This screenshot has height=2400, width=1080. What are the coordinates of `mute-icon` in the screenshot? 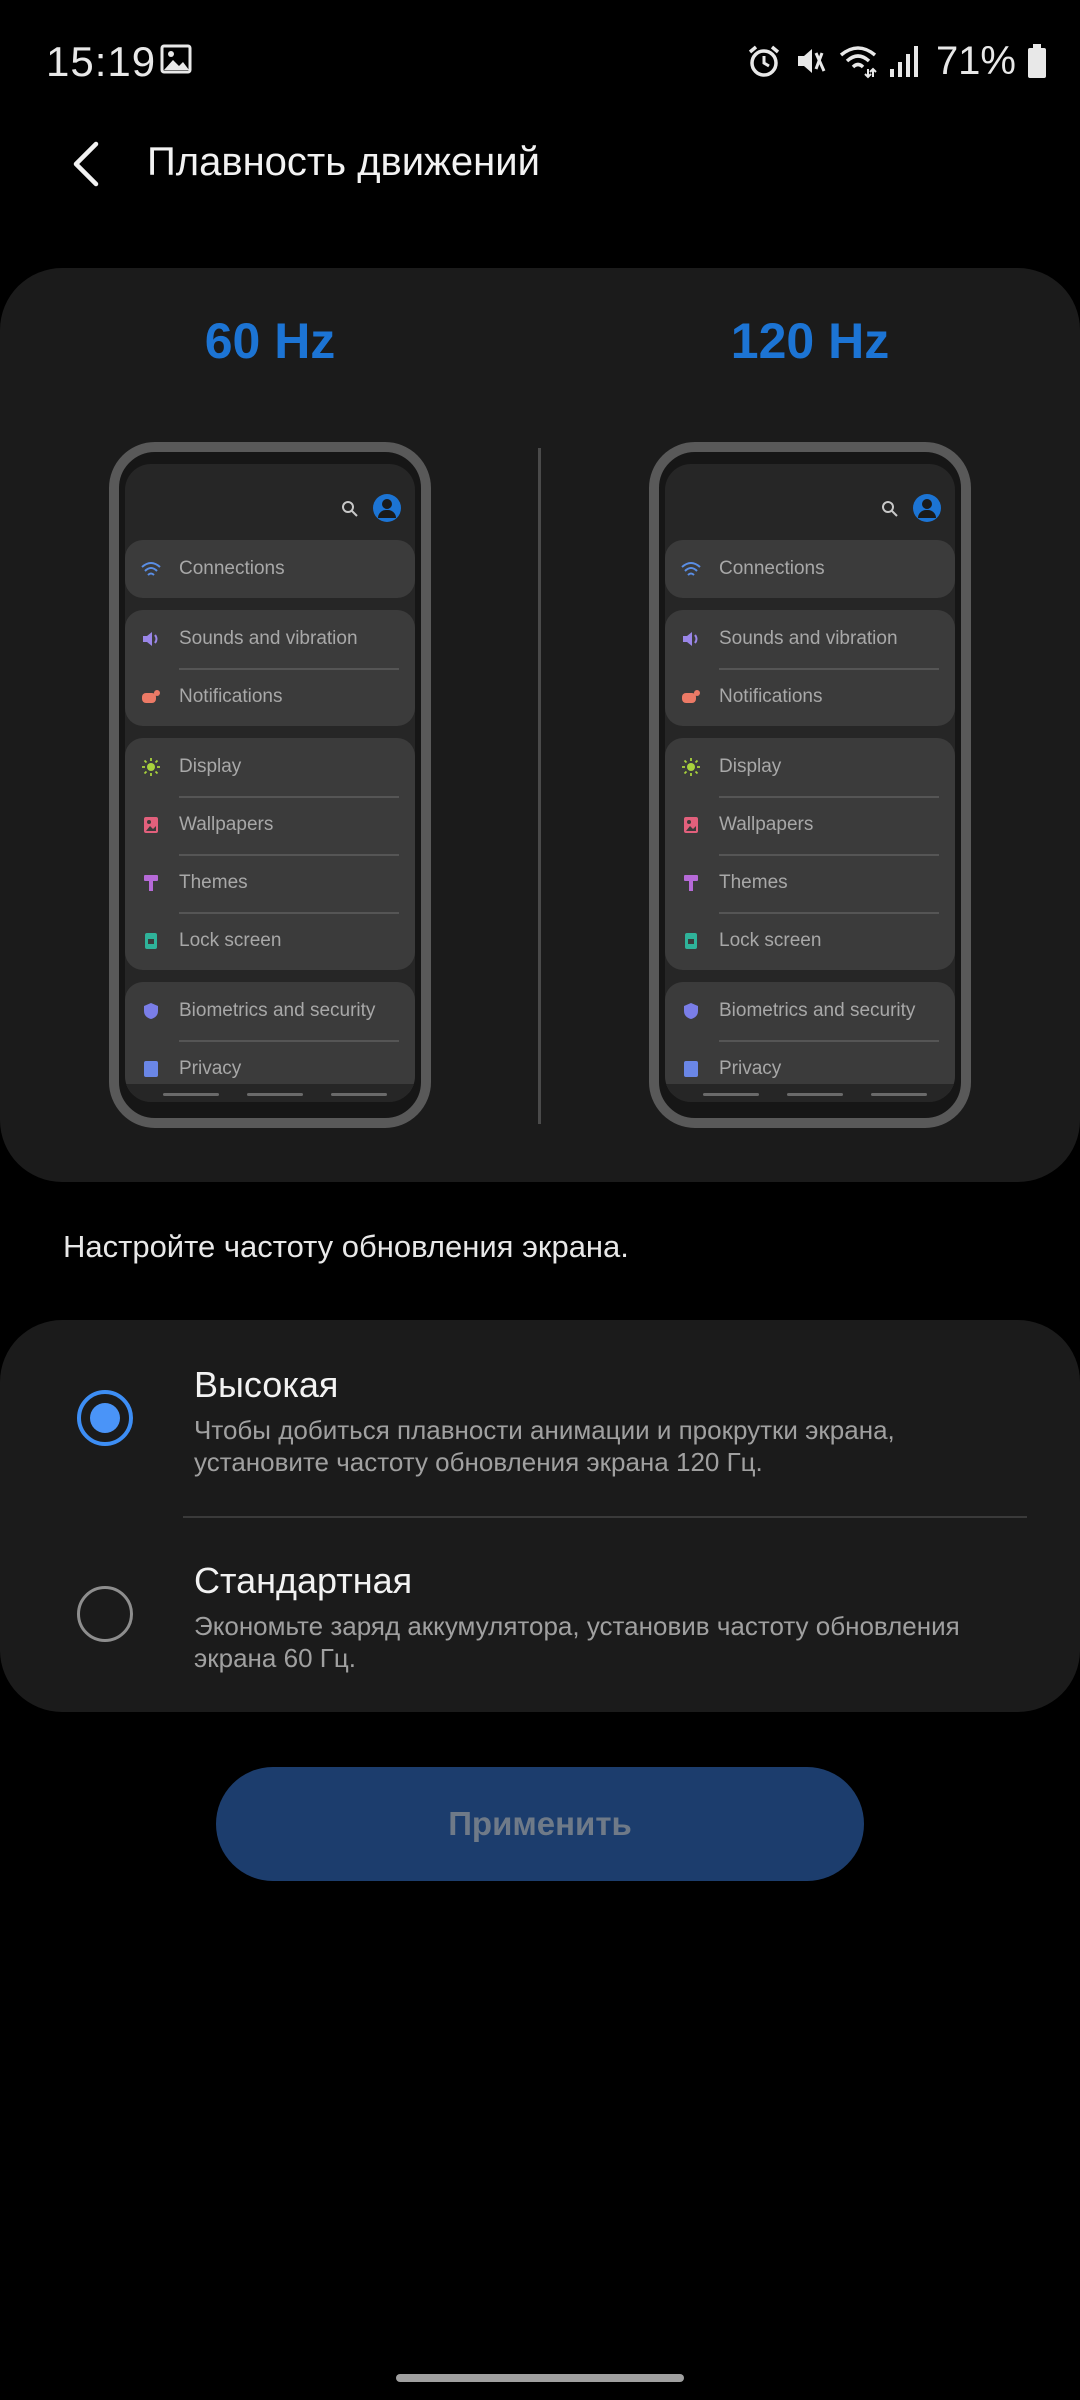 It's located at (811, 61).